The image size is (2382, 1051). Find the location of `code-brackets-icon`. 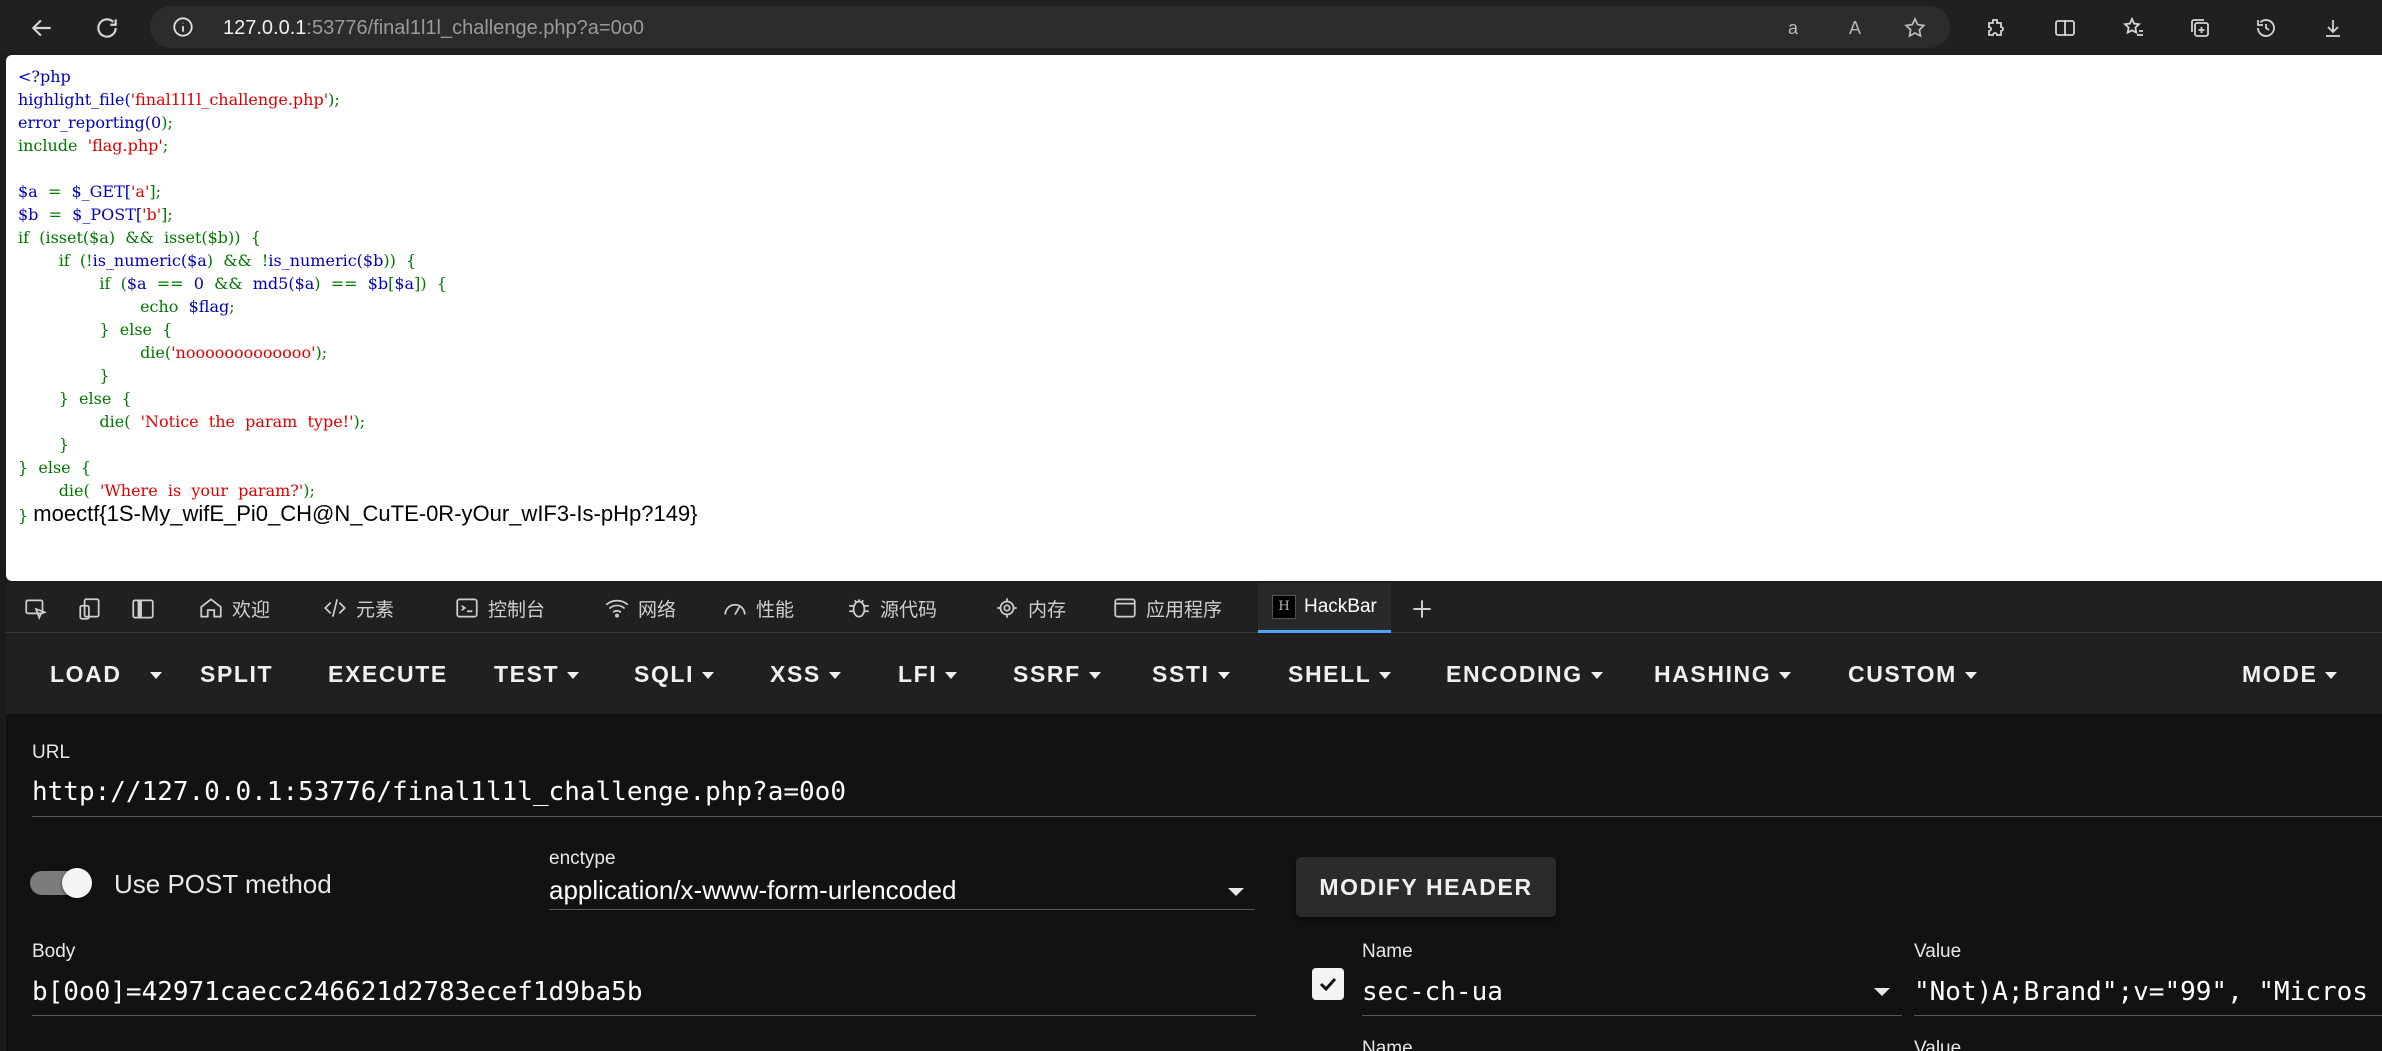

code-brackets-icon is located at coordinates (335, 608).